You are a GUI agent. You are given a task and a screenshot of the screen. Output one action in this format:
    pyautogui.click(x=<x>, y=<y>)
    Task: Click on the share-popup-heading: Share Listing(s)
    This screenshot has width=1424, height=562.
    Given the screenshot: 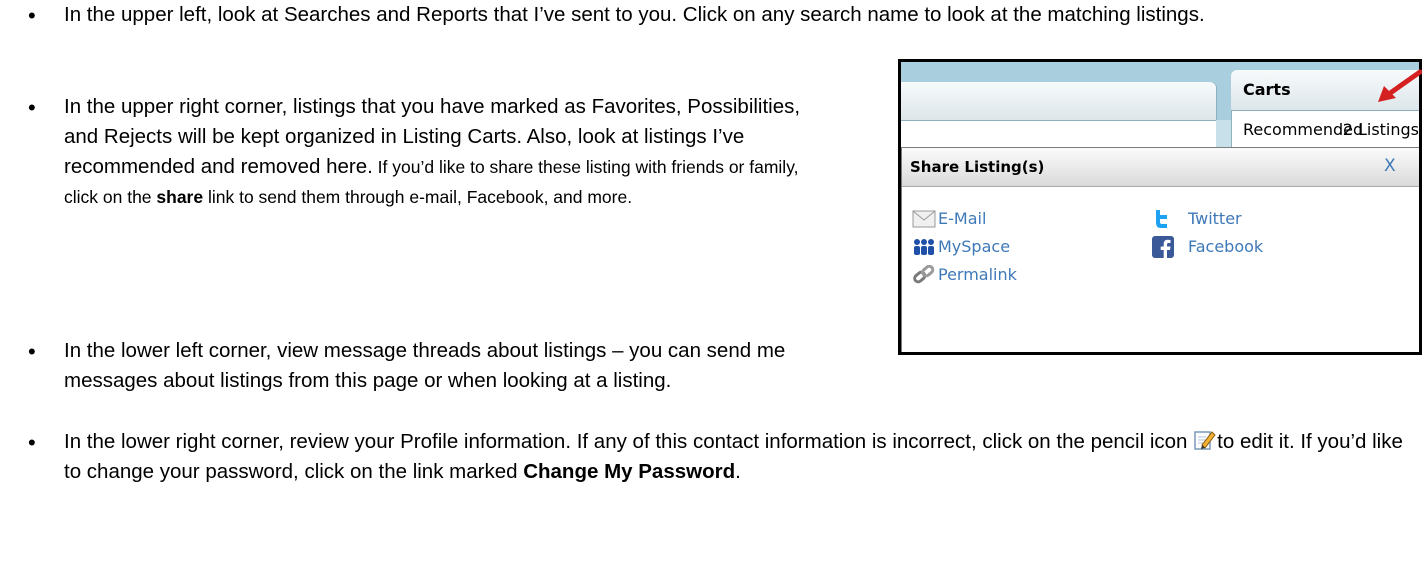 What is the action you would take?
    pyautogui.click(x=977, y=167)
    